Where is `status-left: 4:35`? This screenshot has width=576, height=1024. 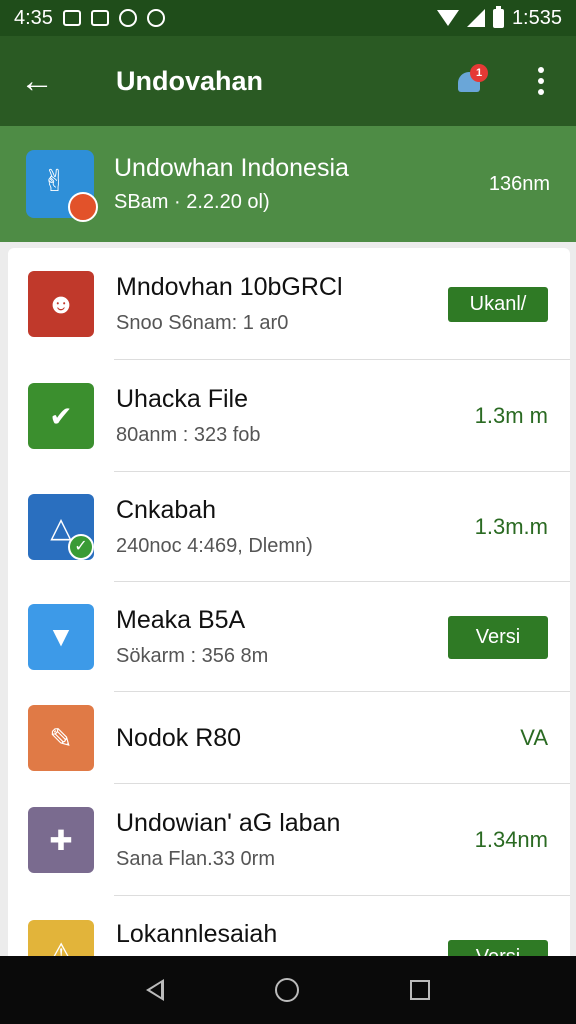
status-left: 4:35 is located at coordinates (89, 18).